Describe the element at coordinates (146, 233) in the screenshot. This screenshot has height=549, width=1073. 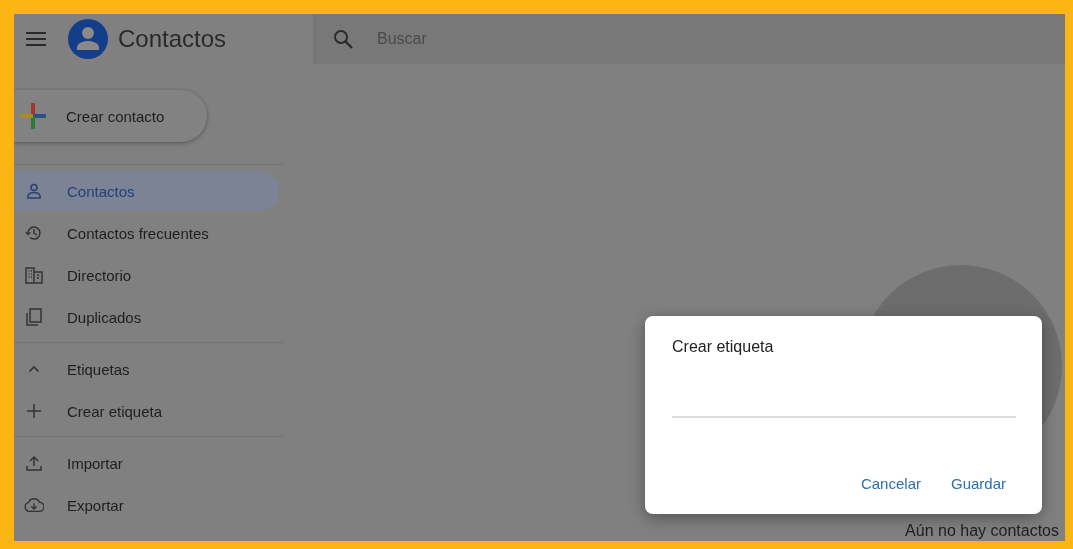
I see `sidebar-item: Contactos frecuentes` at that location.